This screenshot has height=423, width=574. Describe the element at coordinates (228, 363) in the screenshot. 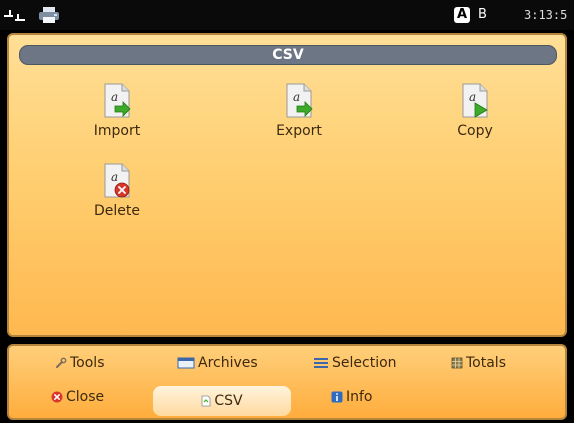

I see `menu-archives-label: Archives` at that location.